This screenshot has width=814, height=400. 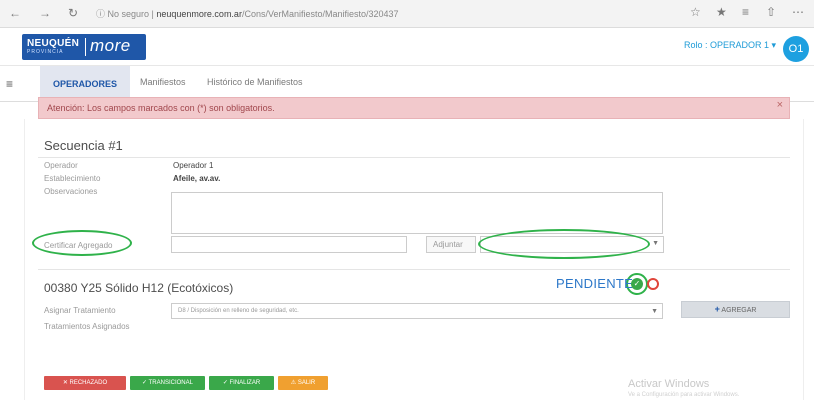 I want to click on add-label: AGREGAR, so click(x=739, y=310).